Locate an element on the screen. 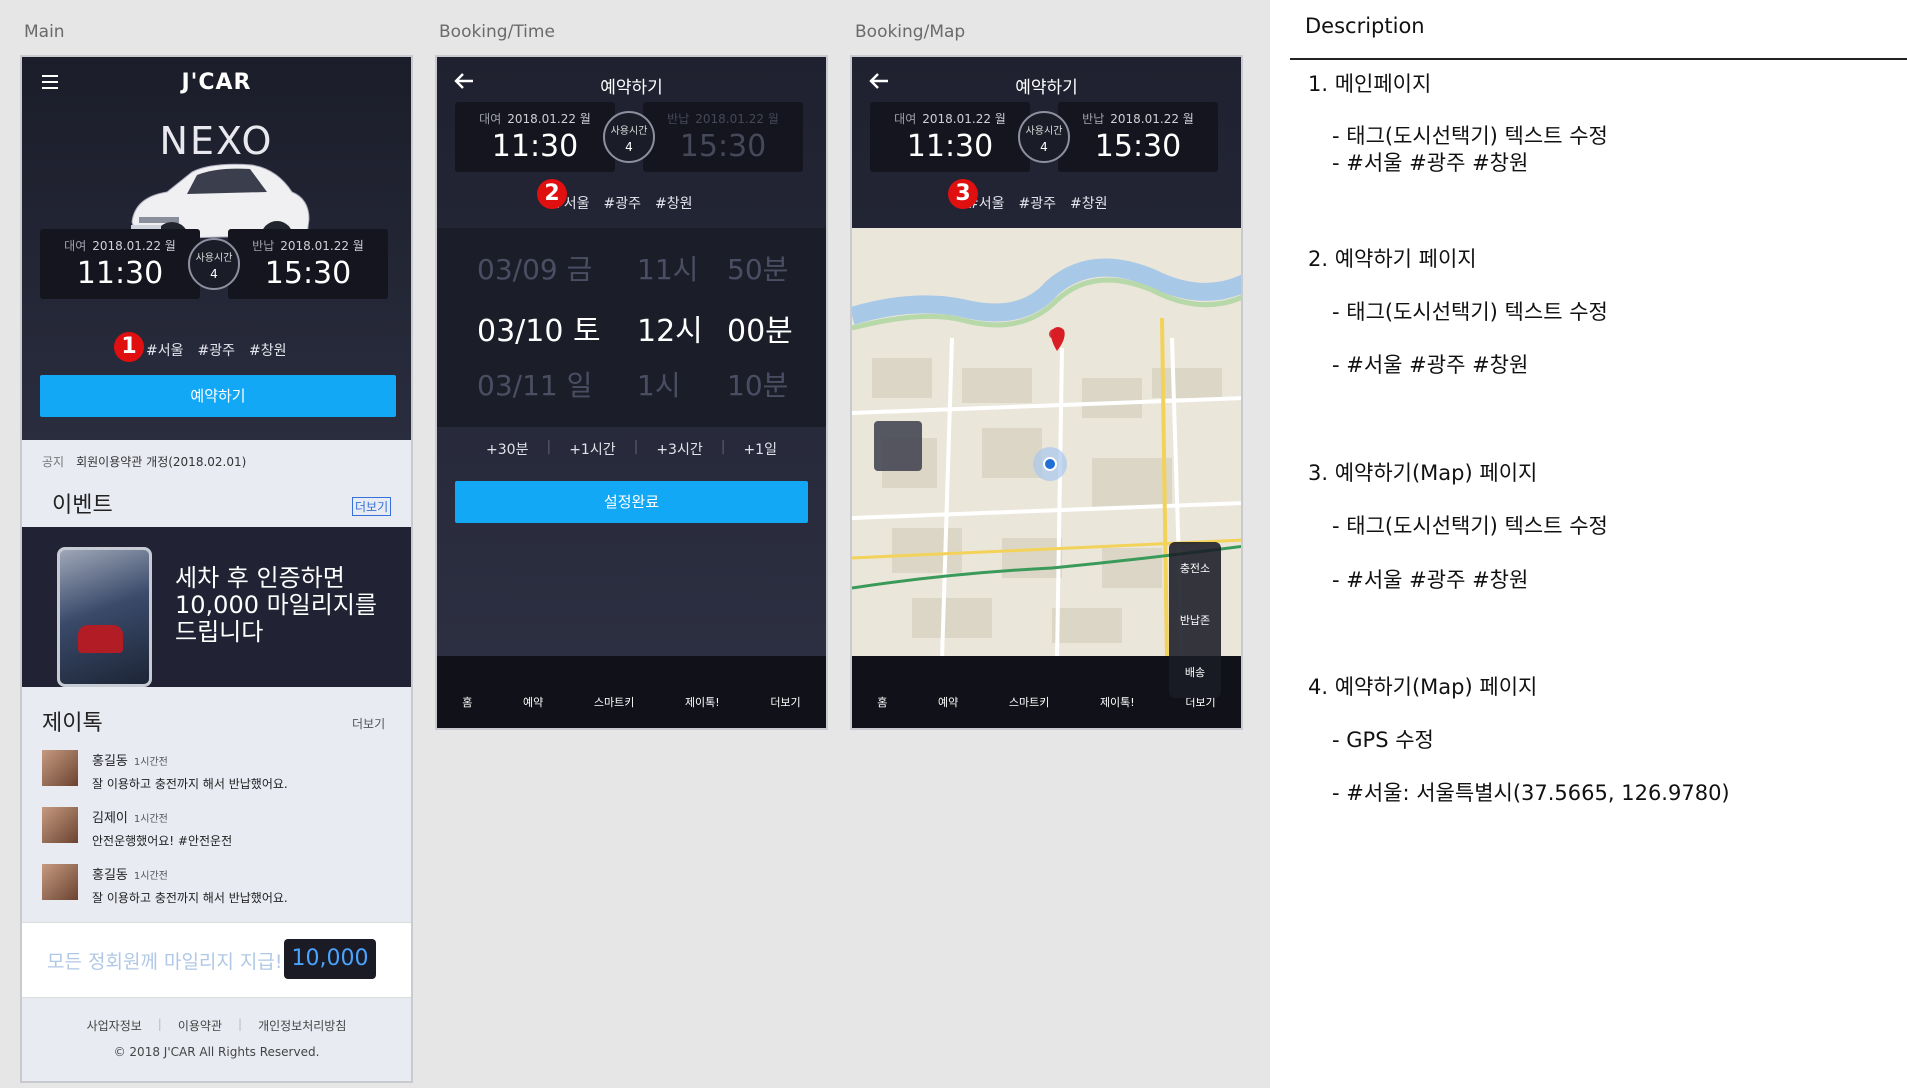 This screenshot has height=1088, width=1907. rent-label: 대여 is located at coordinates (490, 119).